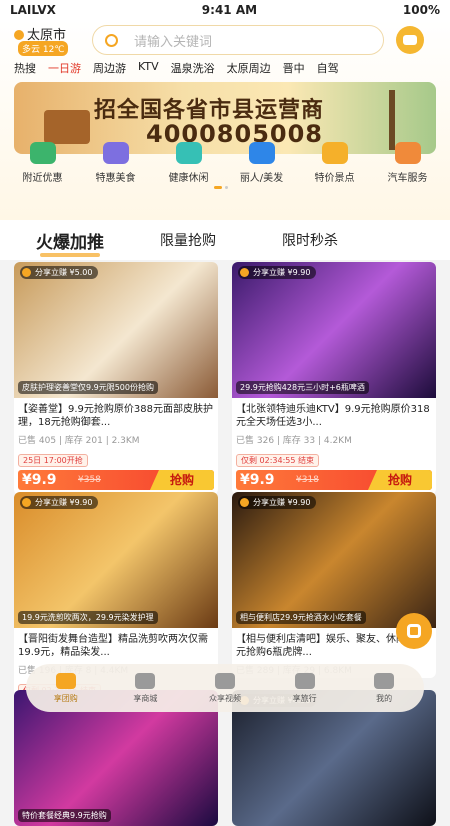  What do you see at coordinates (53, 460) in the screenshot?
I see `countdown-tag: 25日 17:00开抢` at bounding box center [53, 460].